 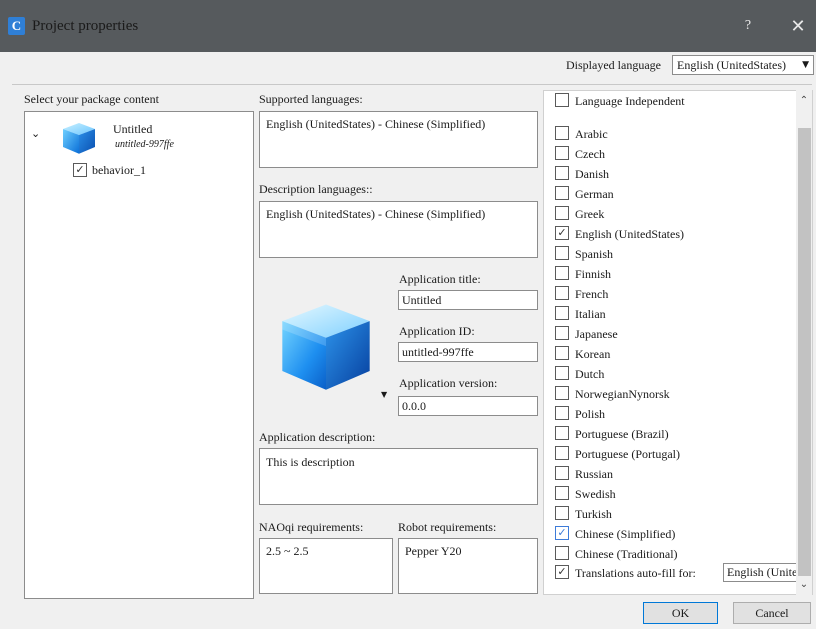 I want to click on cancel-button: Cancel, so click(x=772, y=613).